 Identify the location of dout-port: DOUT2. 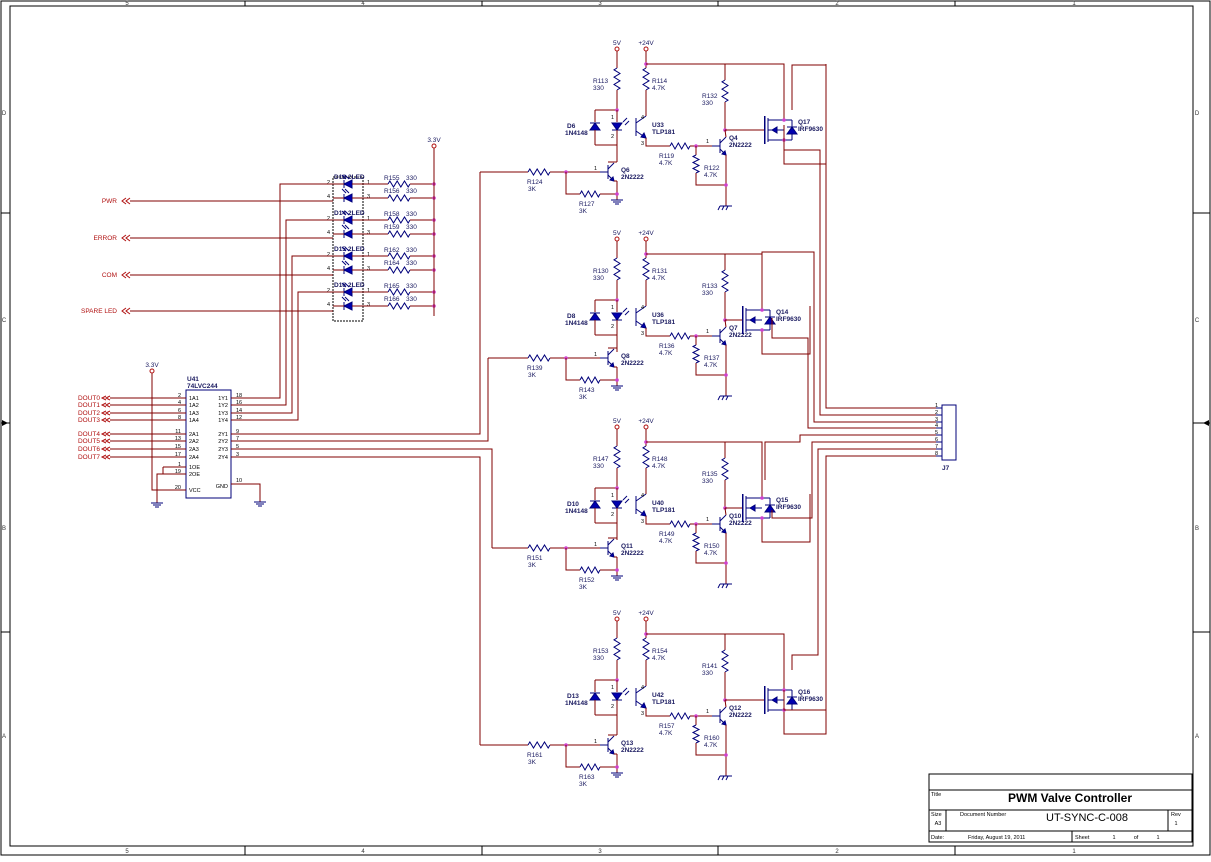
(94, 413).